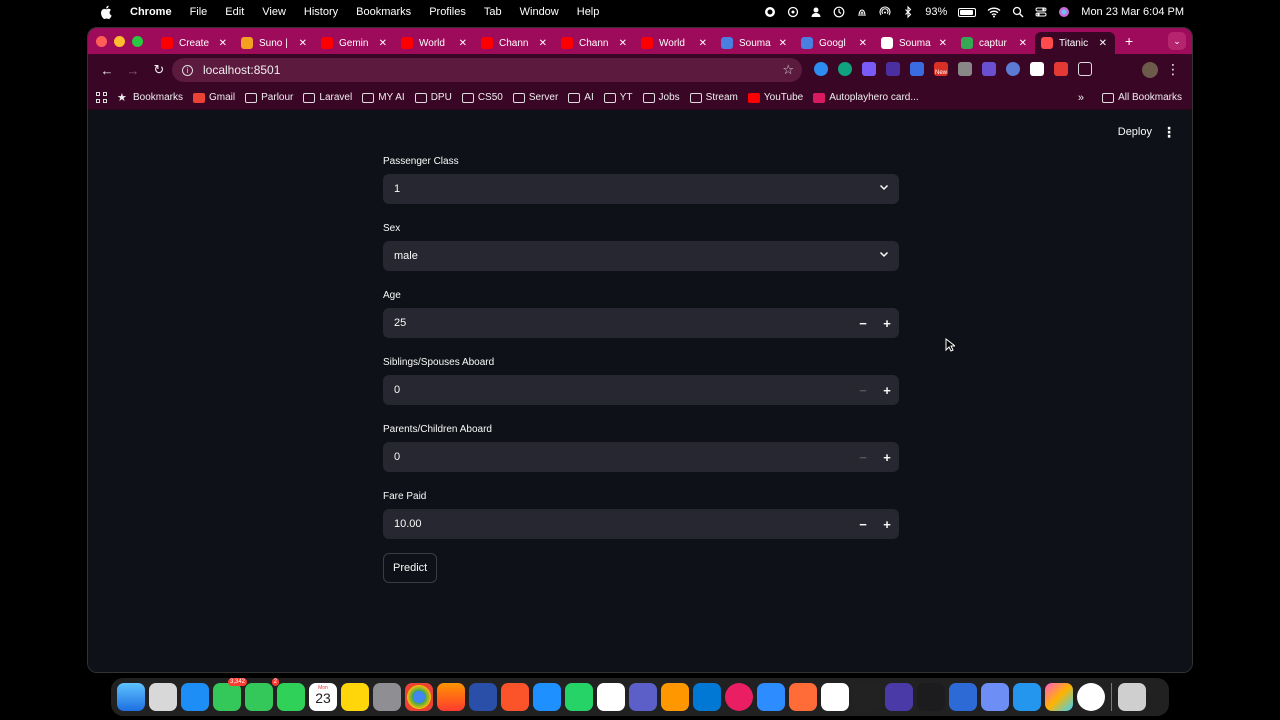 The image size is (1280, 720). Describe the element at coordinates (963, 697) in the screenshot. I see `perplexity-icon` at that location.